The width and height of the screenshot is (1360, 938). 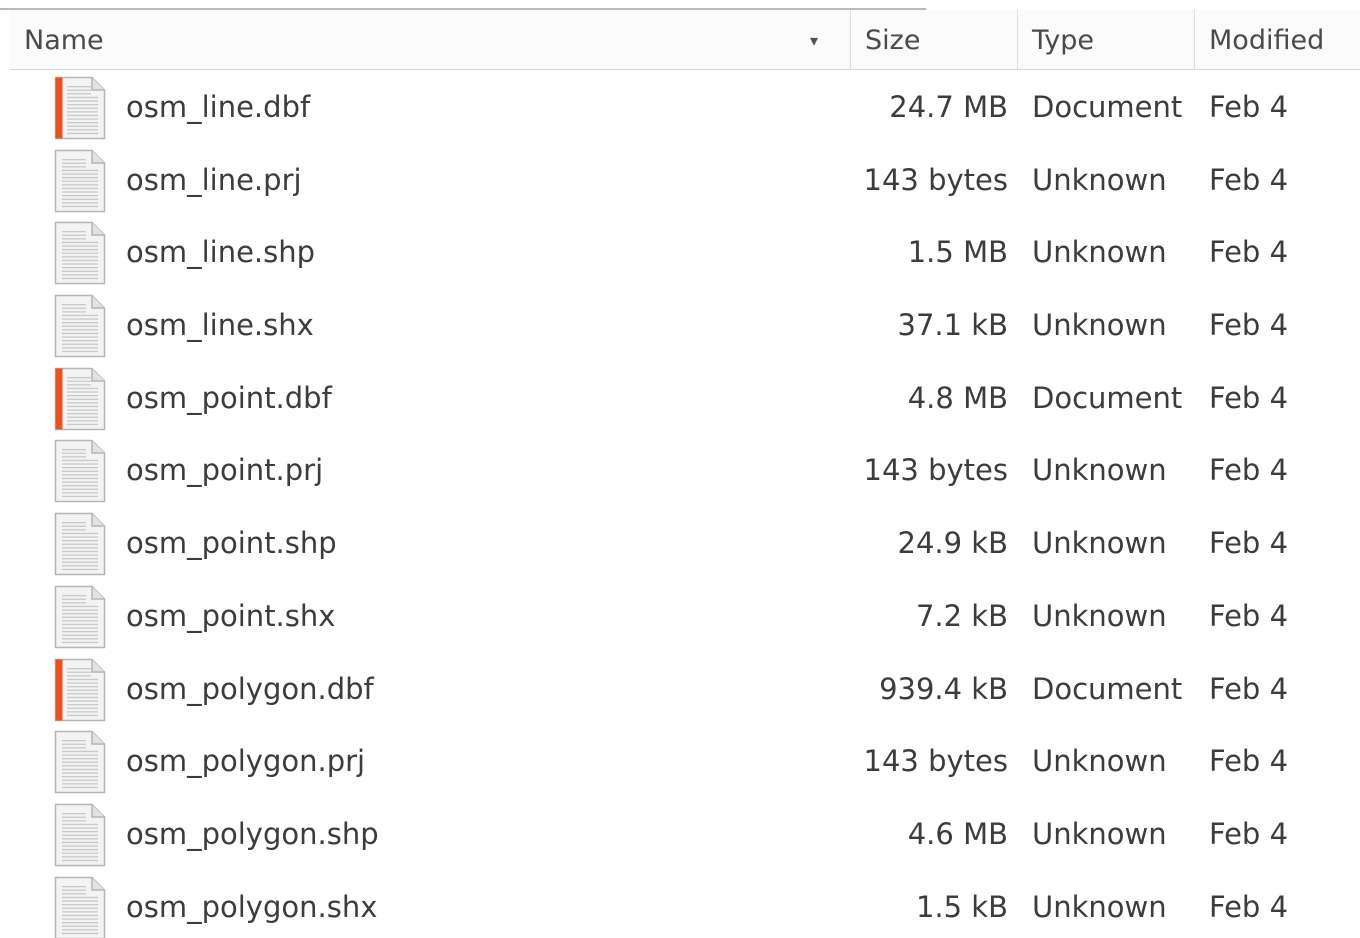 What do you see at coordinates (893, 40) in the screenshot?
I see `column-header-size-label: Size` at bounding box center [893, 40].